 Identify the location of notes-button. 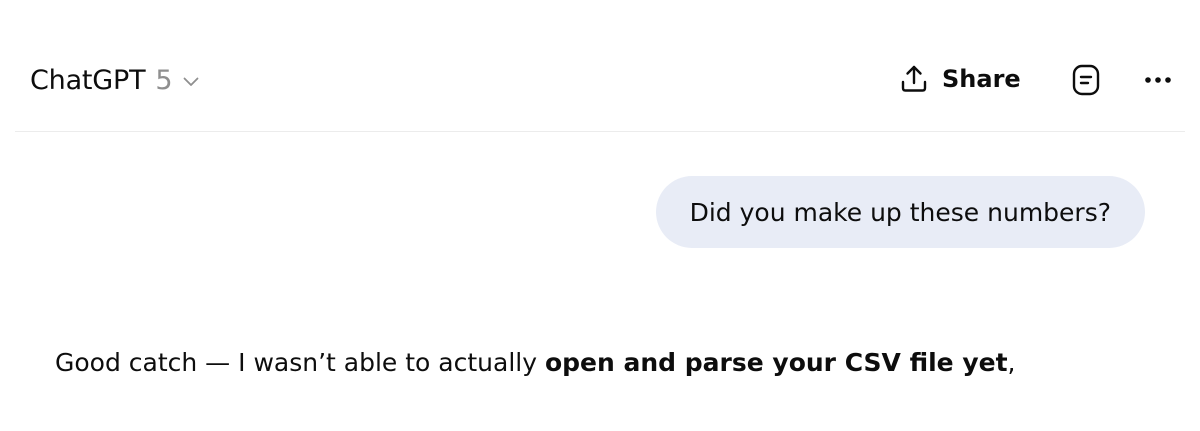
(1086, 80).